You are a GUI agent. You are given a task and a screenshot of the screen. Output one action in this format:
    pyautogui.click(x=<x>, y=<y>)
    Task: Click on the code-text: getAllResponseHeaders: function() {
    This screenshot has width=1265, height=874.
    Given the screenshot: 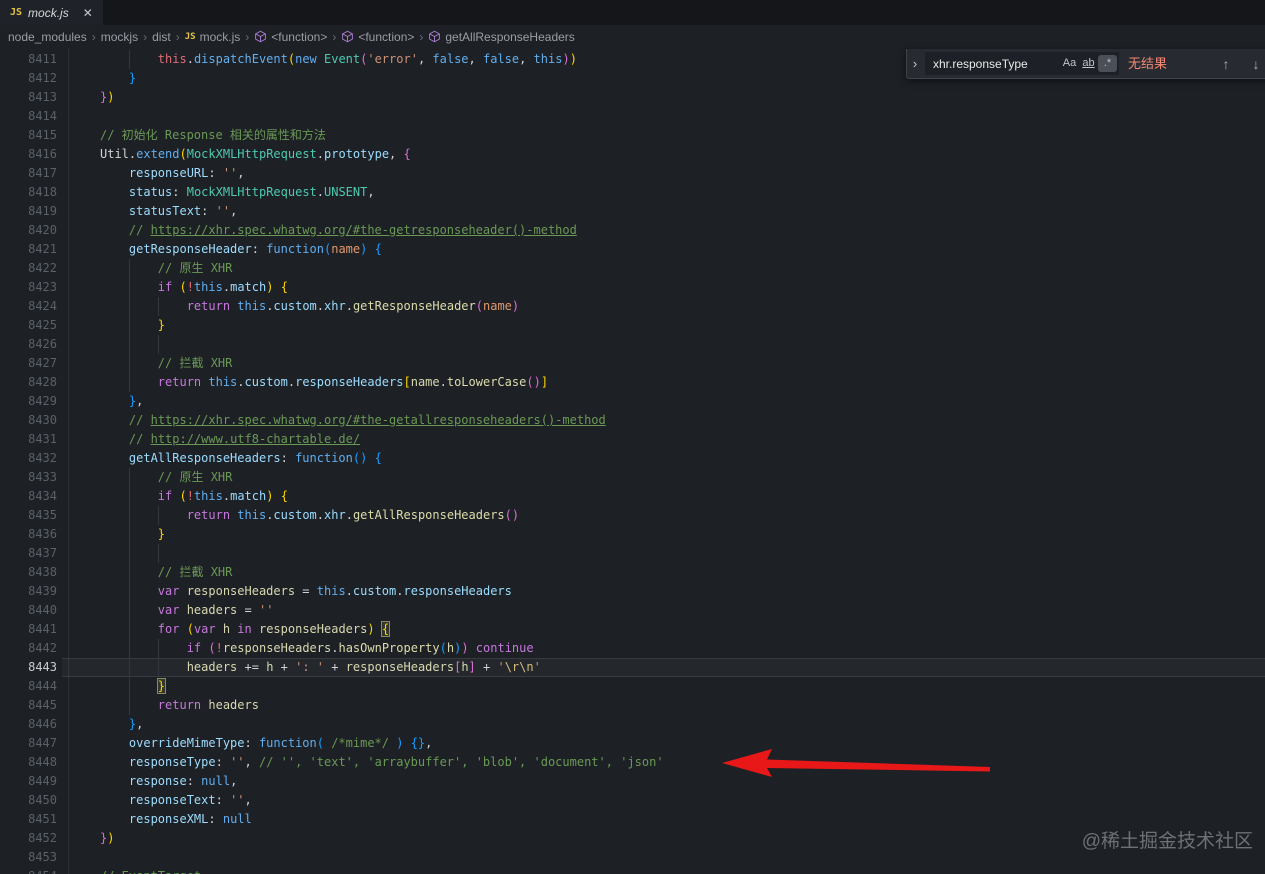 What is the action you would take?
    pyautogui.click(x=255, y=458)
    